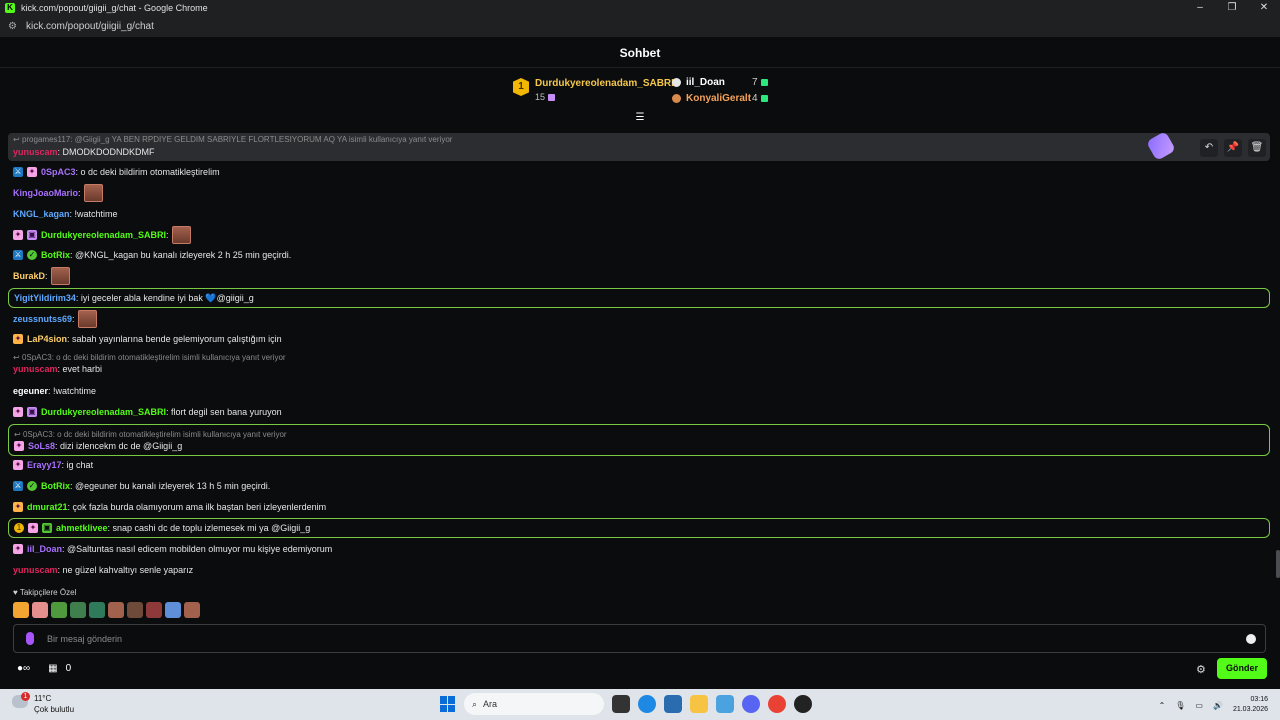 This screenshot has height=720, width=1280. Describe the element at coordinates (1257, 148) in the screenshot. I see `trash-icon: 🗑` at that location.